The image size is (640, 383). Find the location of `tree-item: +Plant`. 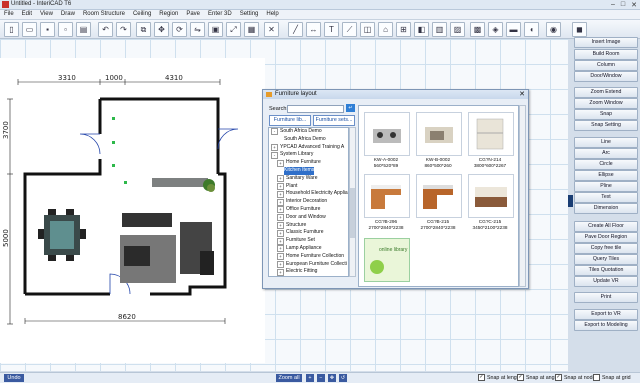

tree-item: +Plant is located at coordinates (308, 187).